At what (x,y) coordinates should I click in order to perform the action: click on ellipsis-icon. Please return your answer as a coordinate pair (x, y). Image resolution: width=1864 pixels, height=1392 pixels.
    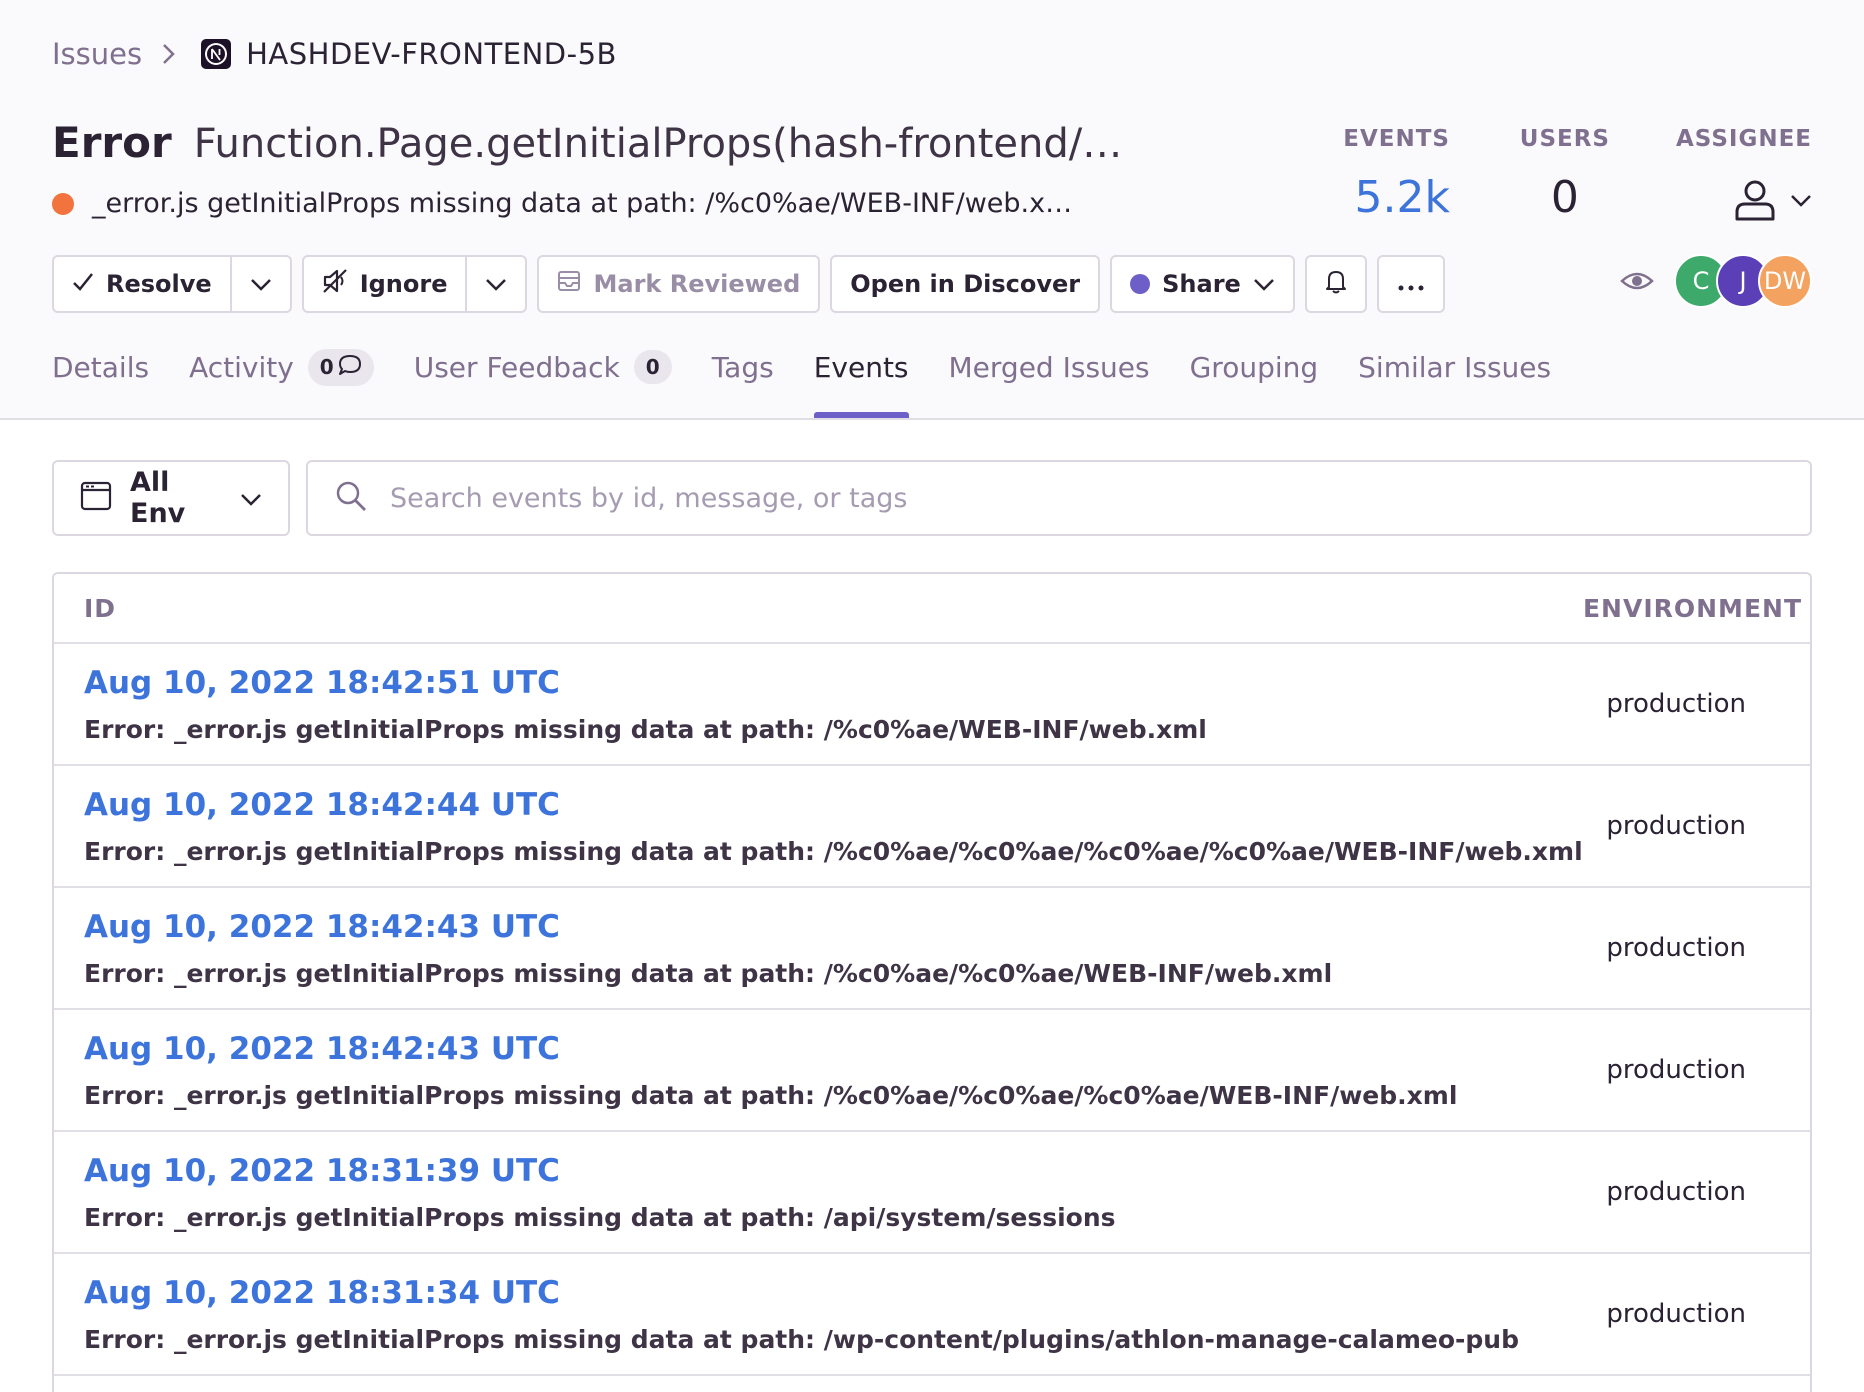
    Looking at the image, I should click on (1411, 284).